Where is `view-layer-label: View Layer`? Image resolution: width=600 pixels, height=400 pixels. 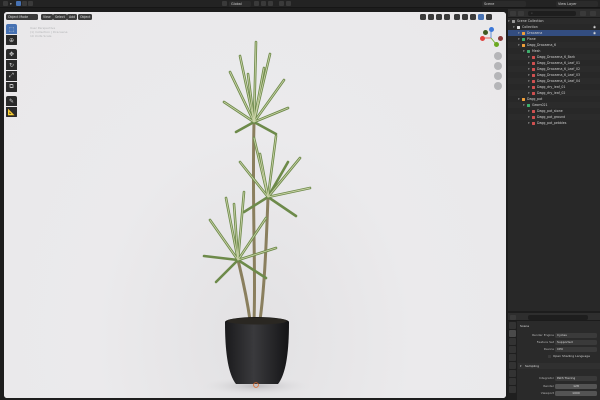
view-layer-label: View Layer is located at coordinates (567, 4).